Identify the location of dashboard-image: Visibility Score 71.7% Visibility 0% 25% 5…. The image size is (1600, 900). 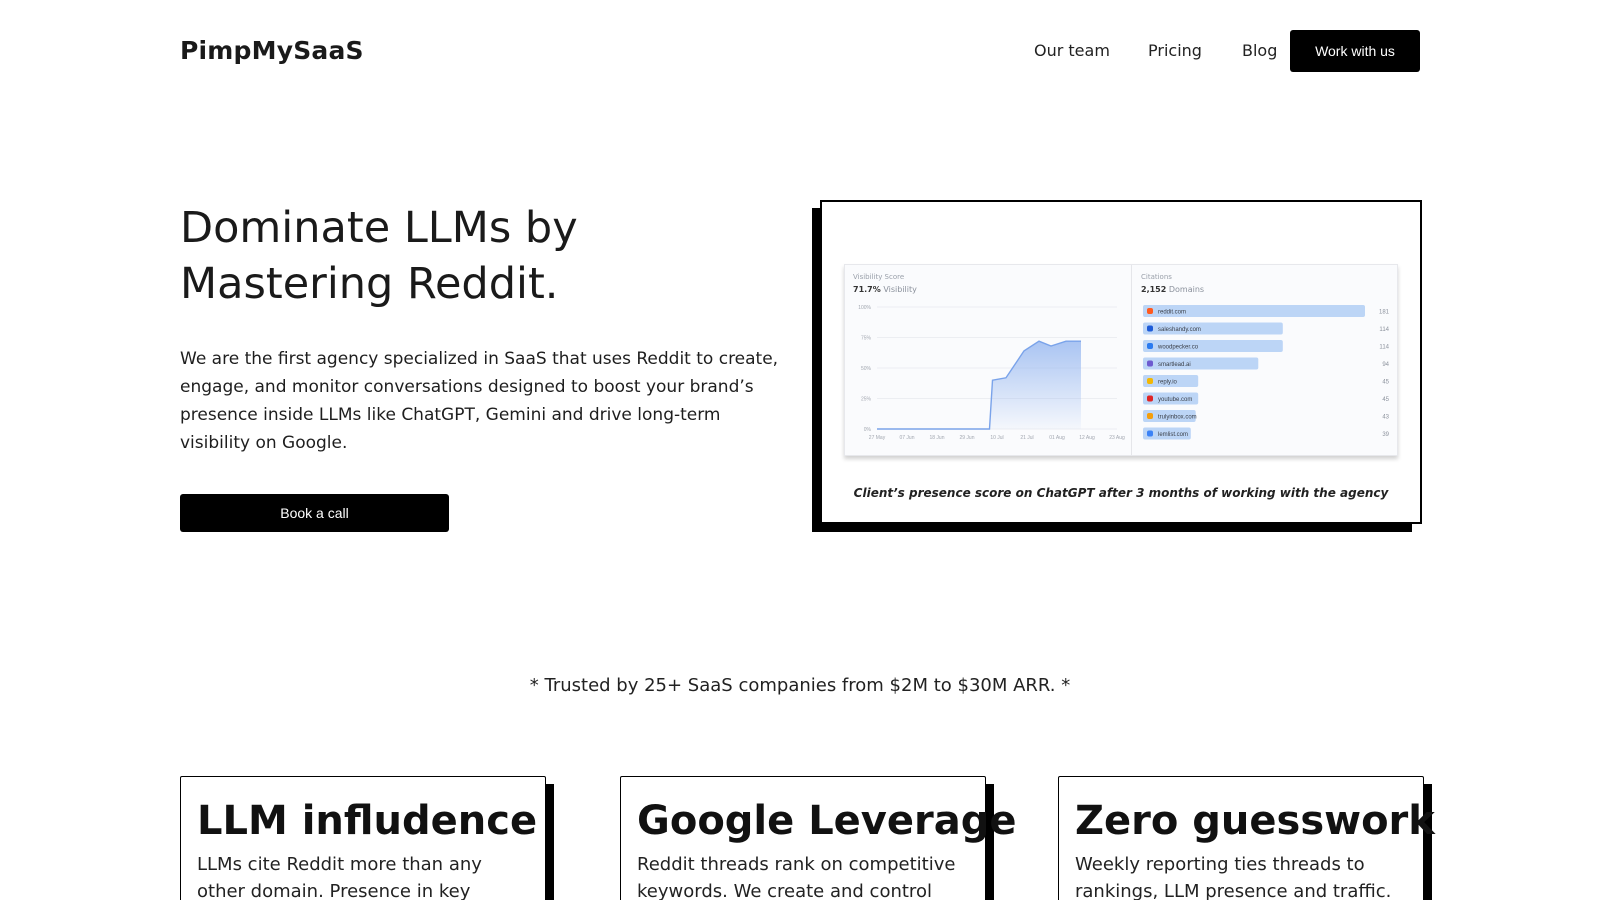
(1121, 360).